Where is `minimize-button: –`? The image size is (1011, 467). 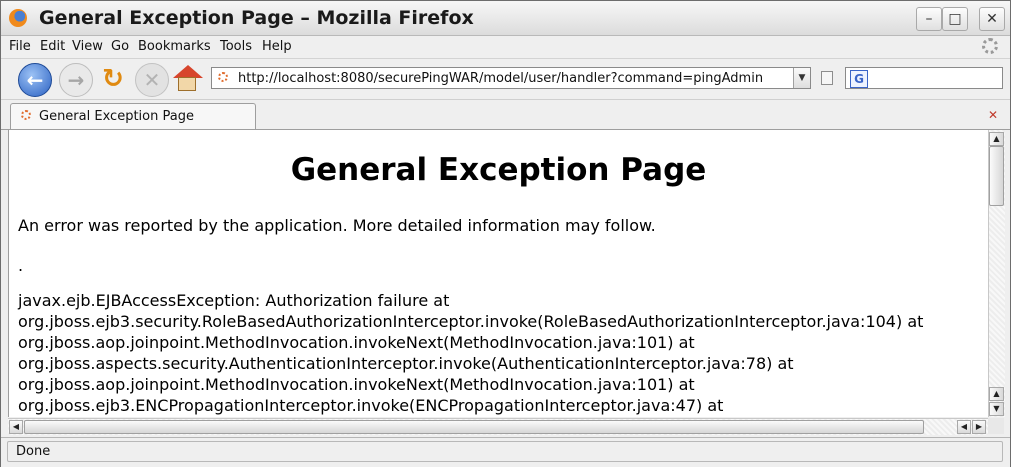
minimize-button: – is located at coordinates (929, 19).